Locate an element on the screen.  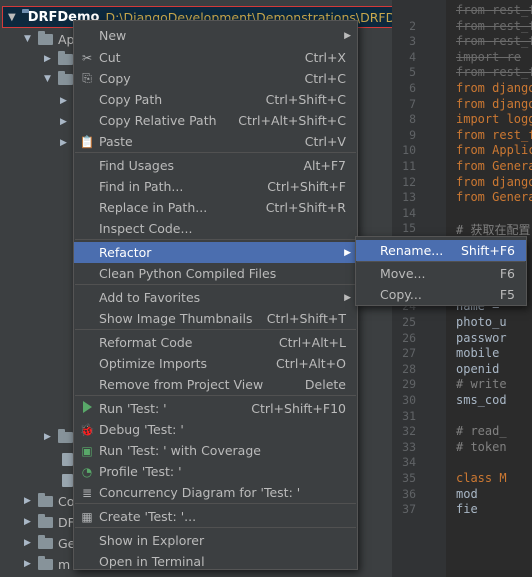
paste-icon: 📋 is located at coordinates (87, 141).